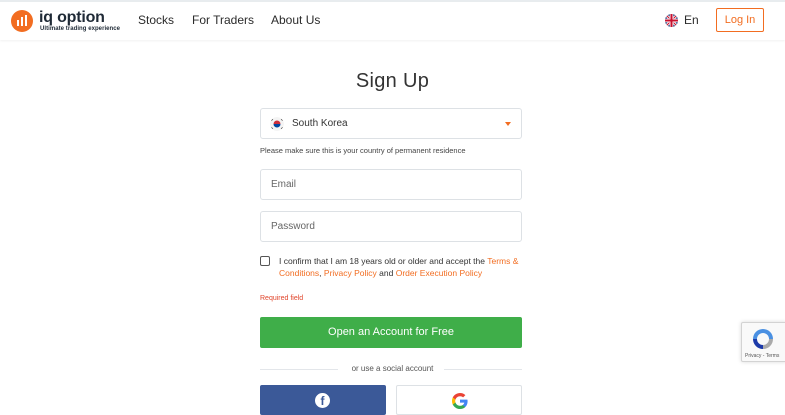 The width and height of the screenshot is (785, 415). What do you see at coordinates (284, 184) in the screenshot?
I see `email-placeholder: Email` at bounding box center [284, 184].